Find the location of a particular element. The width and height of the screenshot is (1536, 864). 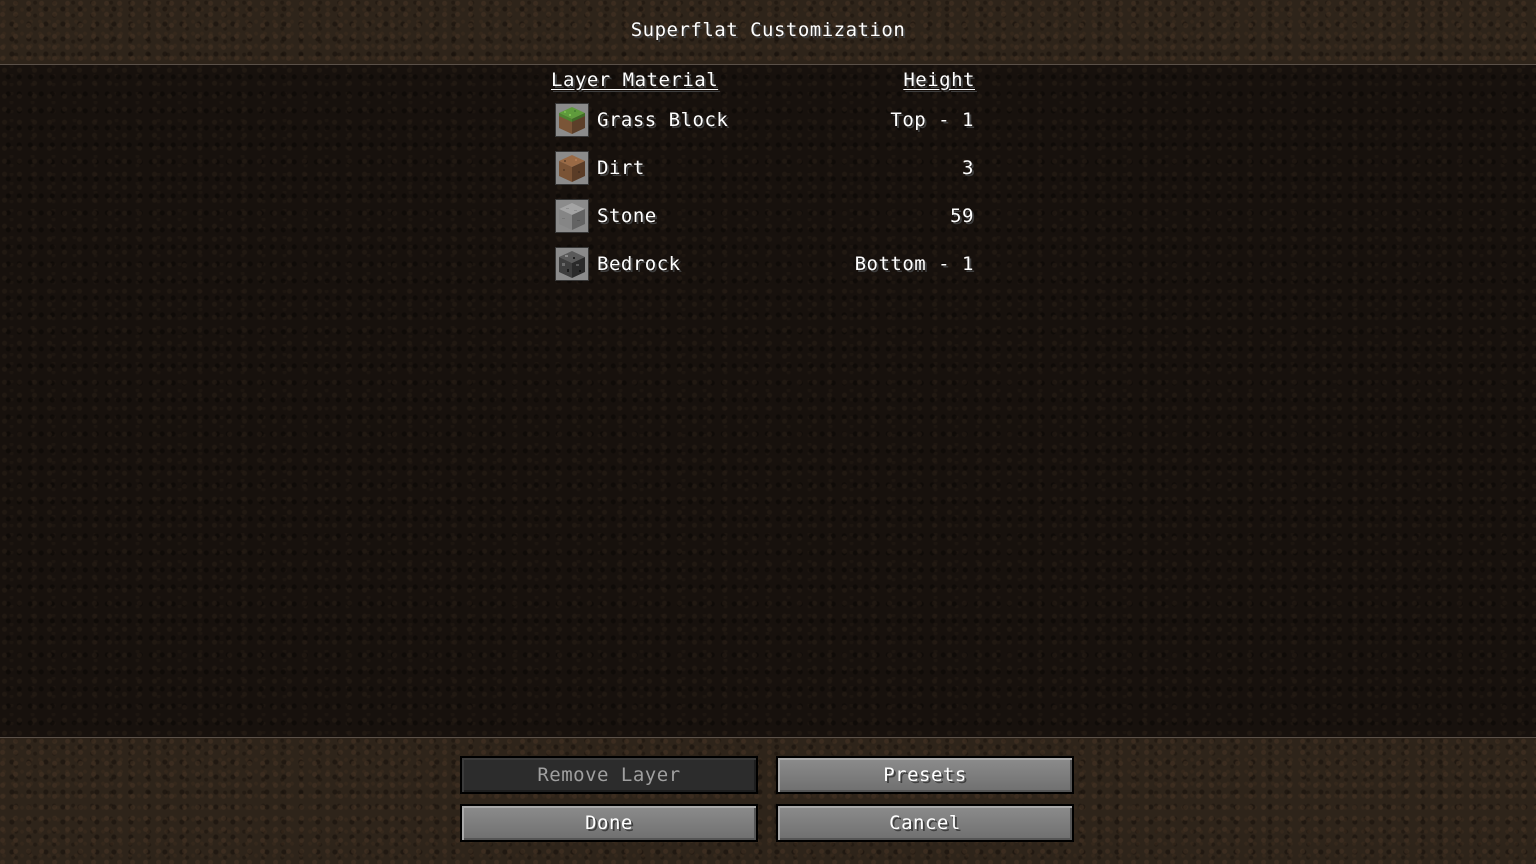

column-header-height: Height is located at coordinates (939, 80).